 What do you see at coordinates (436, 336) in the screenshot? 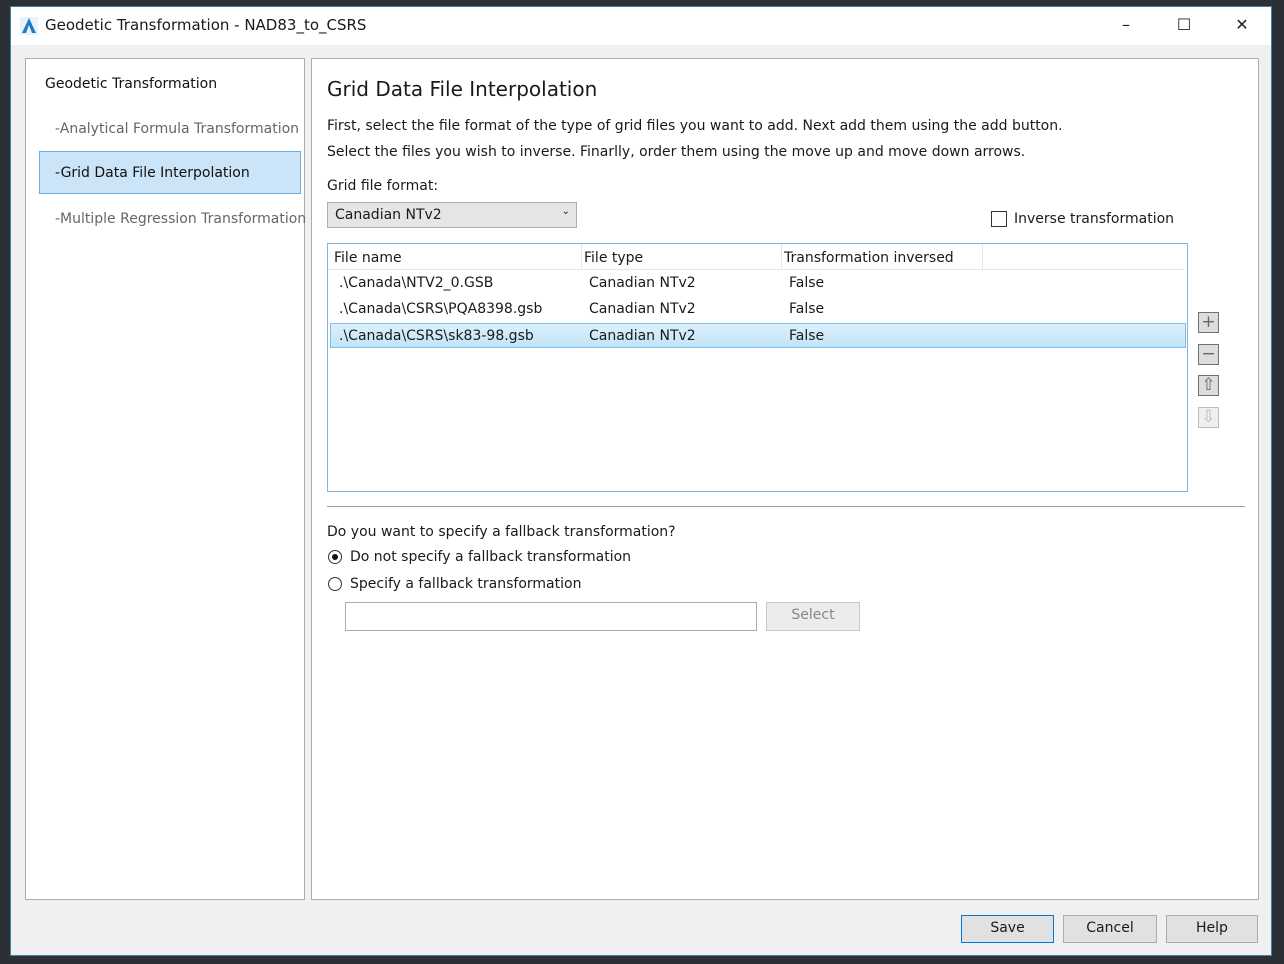
I see `cell-file-name: .\Canada\CSRS\sk83-98.gsb` at bounding box center [436, 336].